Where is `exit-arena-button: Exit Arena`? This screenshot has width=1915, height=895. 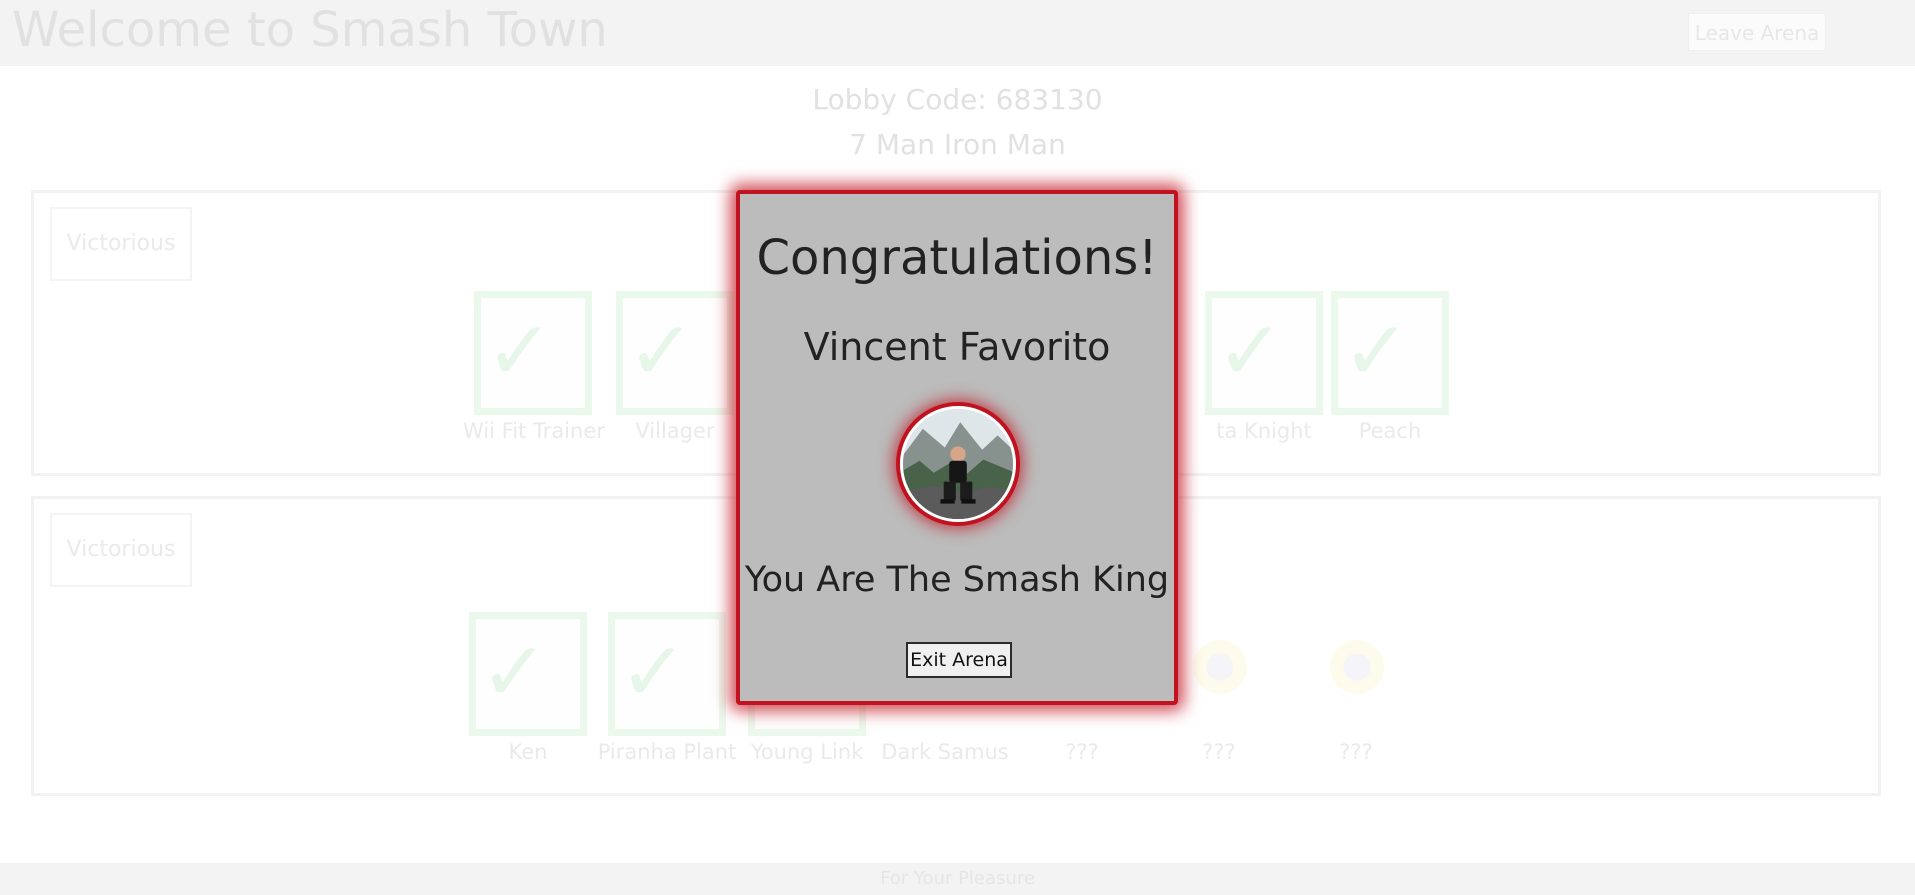 exit-arena-button: Exit Arena is located at coordinates (959, 660).